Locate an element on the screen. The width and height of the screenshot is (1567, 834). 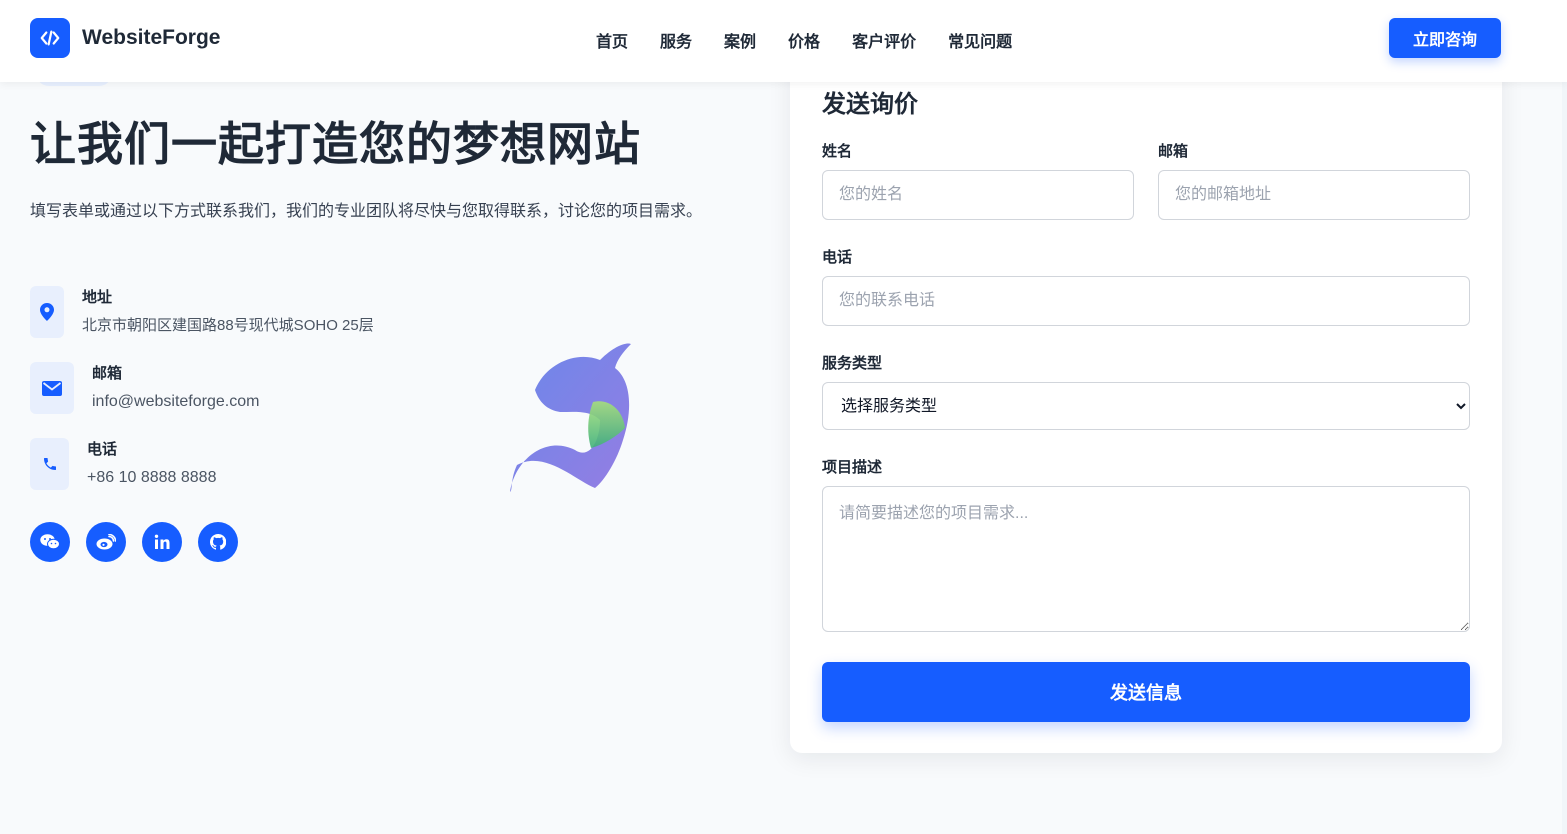
name-label: 姓名 is located at coordinates (837, 151).